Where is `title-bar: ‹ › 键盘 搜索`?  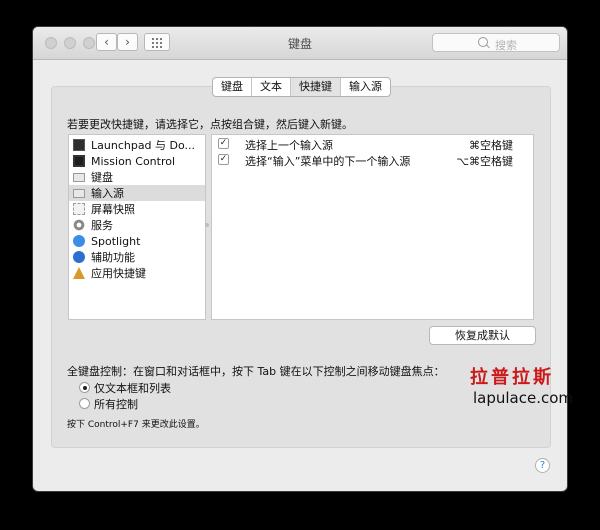 title-bar: ‹ › 键盘 搜索 is located at coordinates (300, 43).